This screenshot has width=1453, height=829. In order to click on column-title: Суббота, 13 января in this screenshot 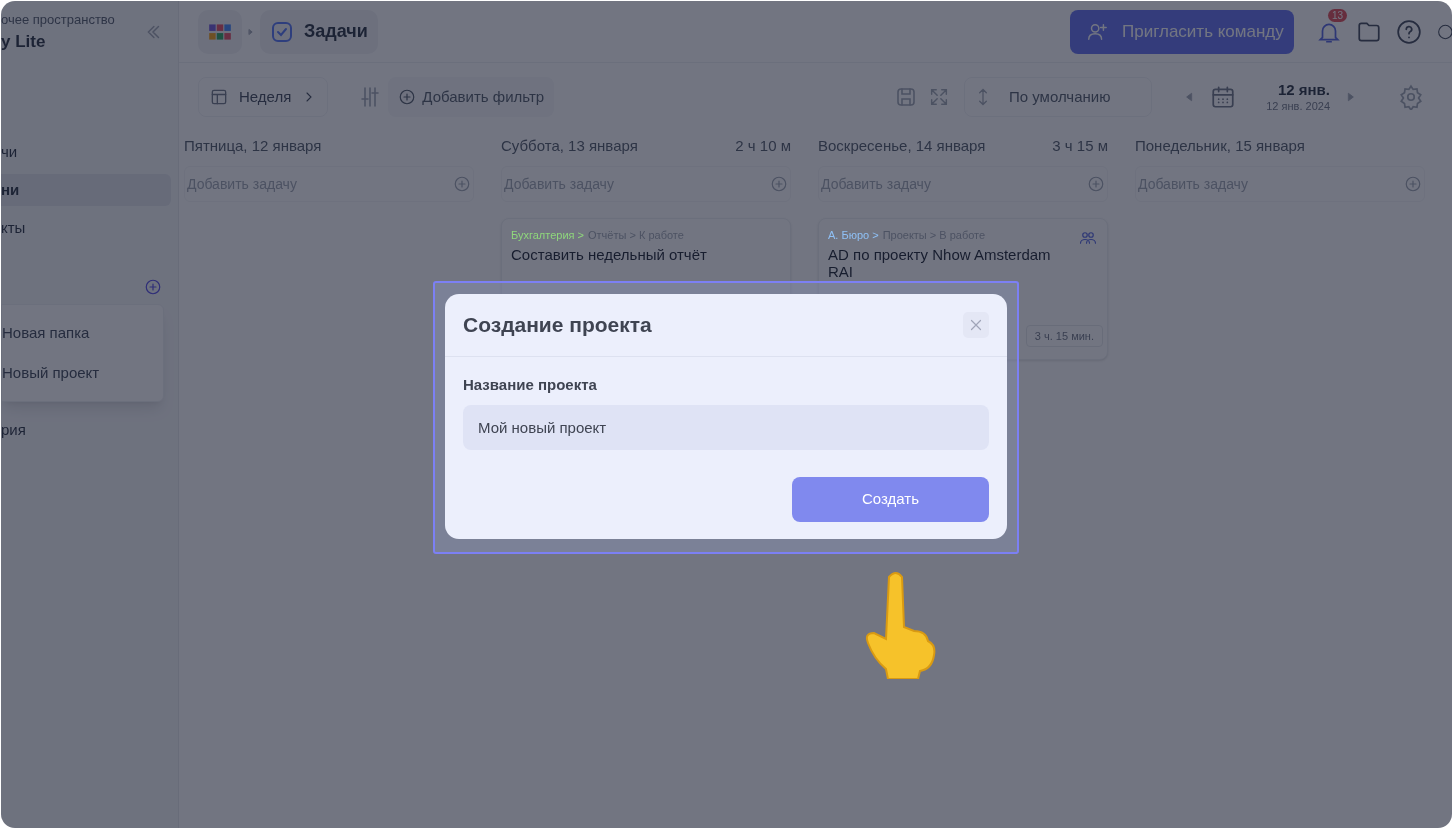, I will do `click(569, 145)`.